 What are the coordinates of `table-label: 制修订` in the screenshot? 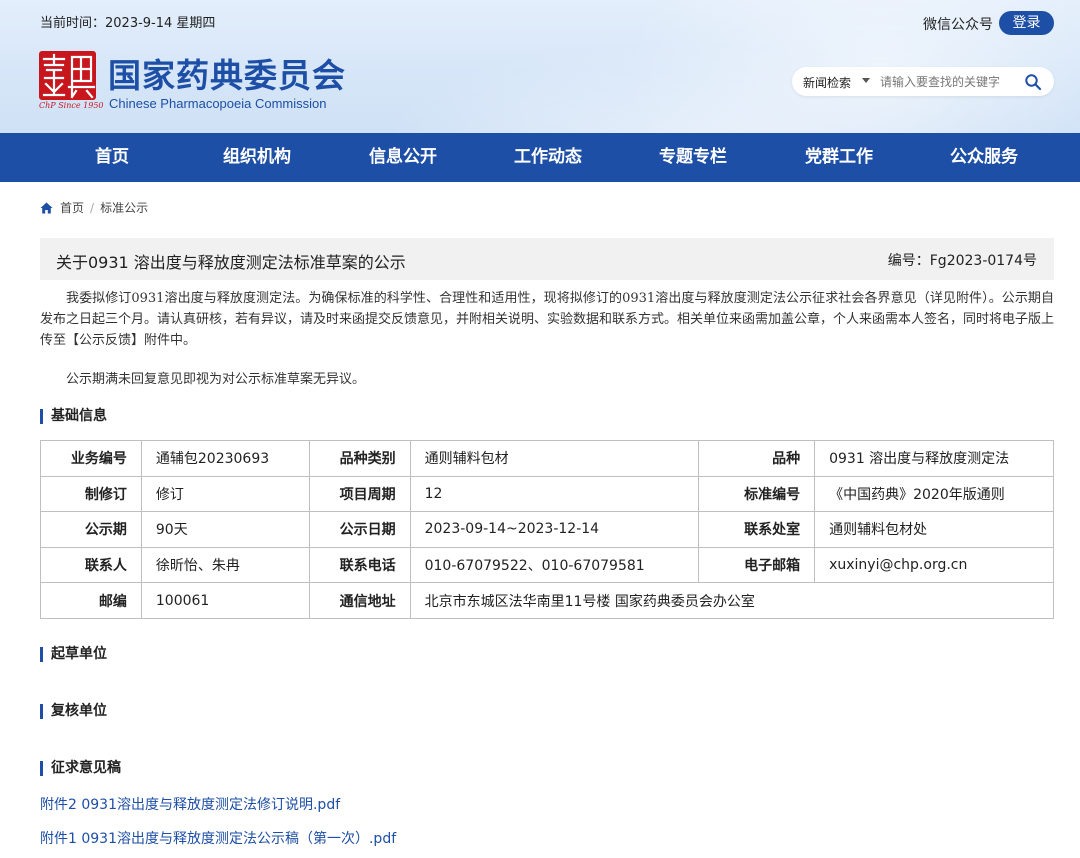 It's located at (91, 494).